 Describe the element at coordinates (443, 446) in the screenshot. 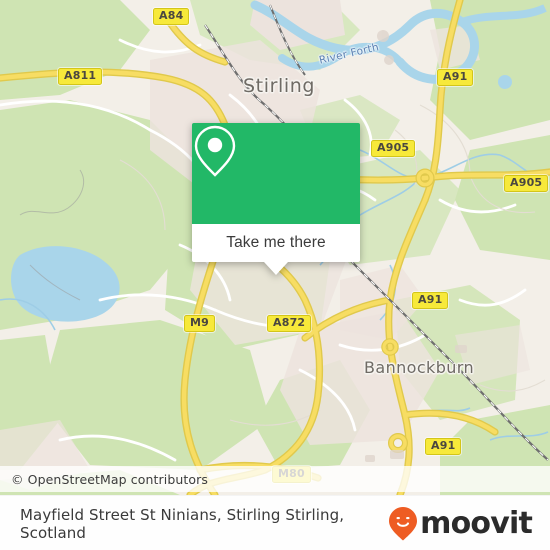

I see `road-shield-a91-south: A91` at that location.